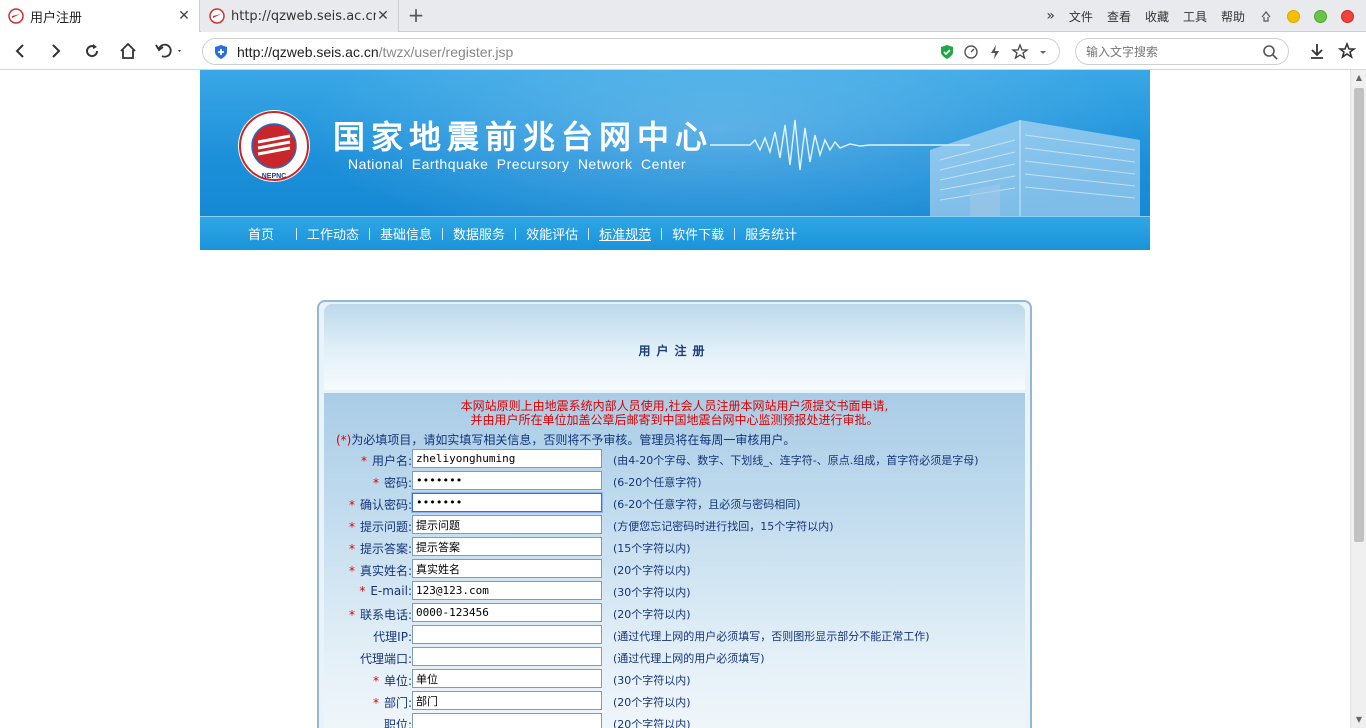 The height and width of the screenshot is (728, 1366). I want to click on position-hint: (20个字符以内), so click(652, 723).